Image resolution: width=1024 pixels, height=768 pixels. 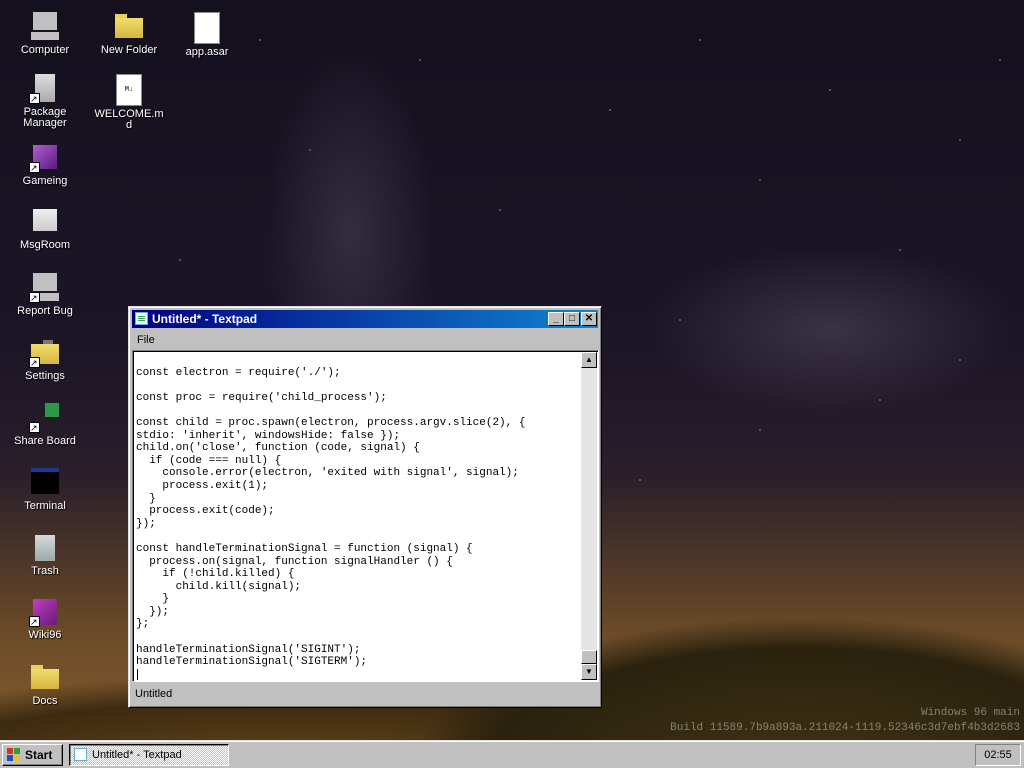 I want to click on desktop-icon-label: MsgRoom, so click(x=45, y=245).